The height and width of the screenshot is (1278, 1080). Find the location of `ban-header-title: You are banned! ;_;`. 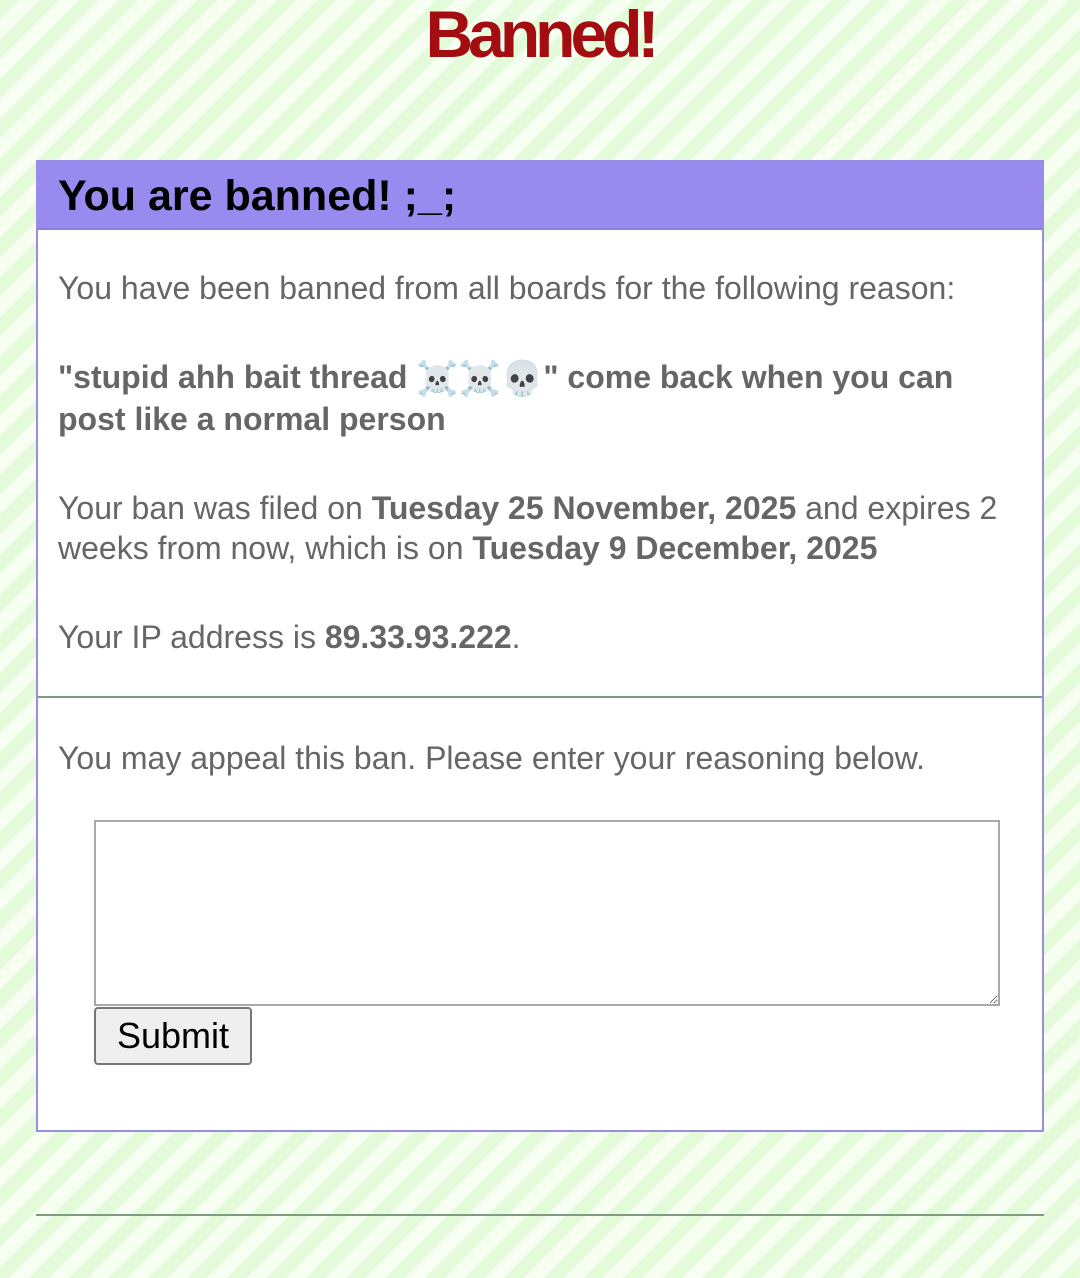

ban-header-title: You are banned! ;_; is located at coordinates (257, 196).